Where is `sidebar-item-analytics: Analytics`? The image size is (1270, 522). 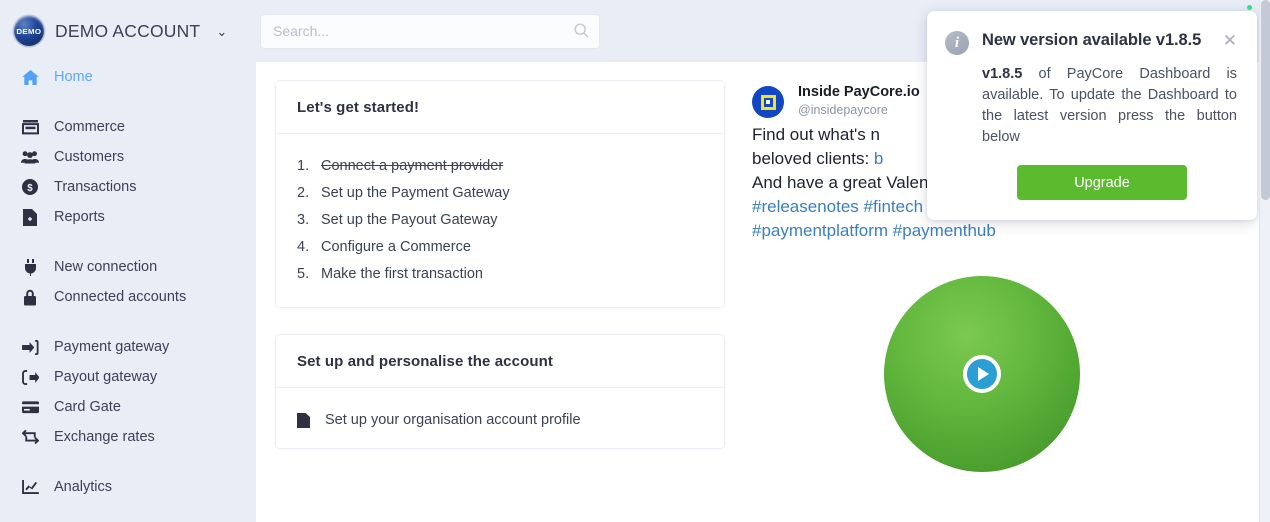
sidebar-item-analytics: Analytics is located at coordinates (128, 487).